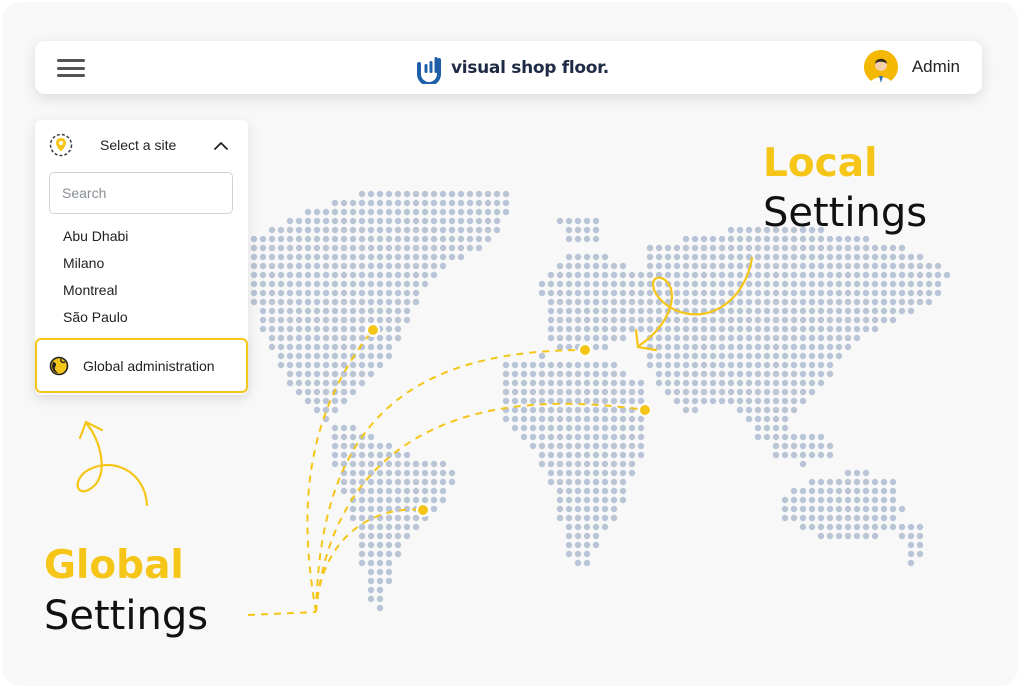  Describe the element at coordinates (141, 145) in the screenshot. I see `site-selector-toggle: Select a site` at that location.